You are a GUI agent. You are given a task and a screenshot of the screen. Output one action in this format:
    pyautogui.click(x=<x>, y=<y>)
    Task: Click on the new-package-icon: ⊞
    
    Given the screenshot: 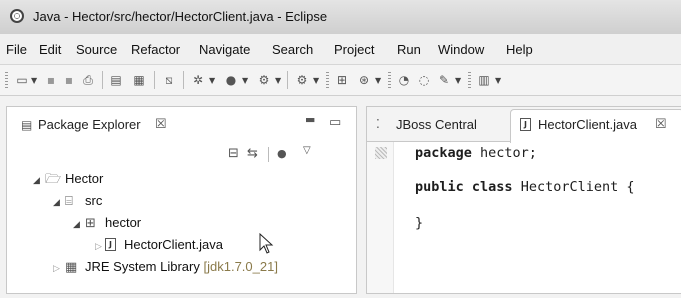 What is the action you would take?
    pyautogui.click(x=342, y=80)
    